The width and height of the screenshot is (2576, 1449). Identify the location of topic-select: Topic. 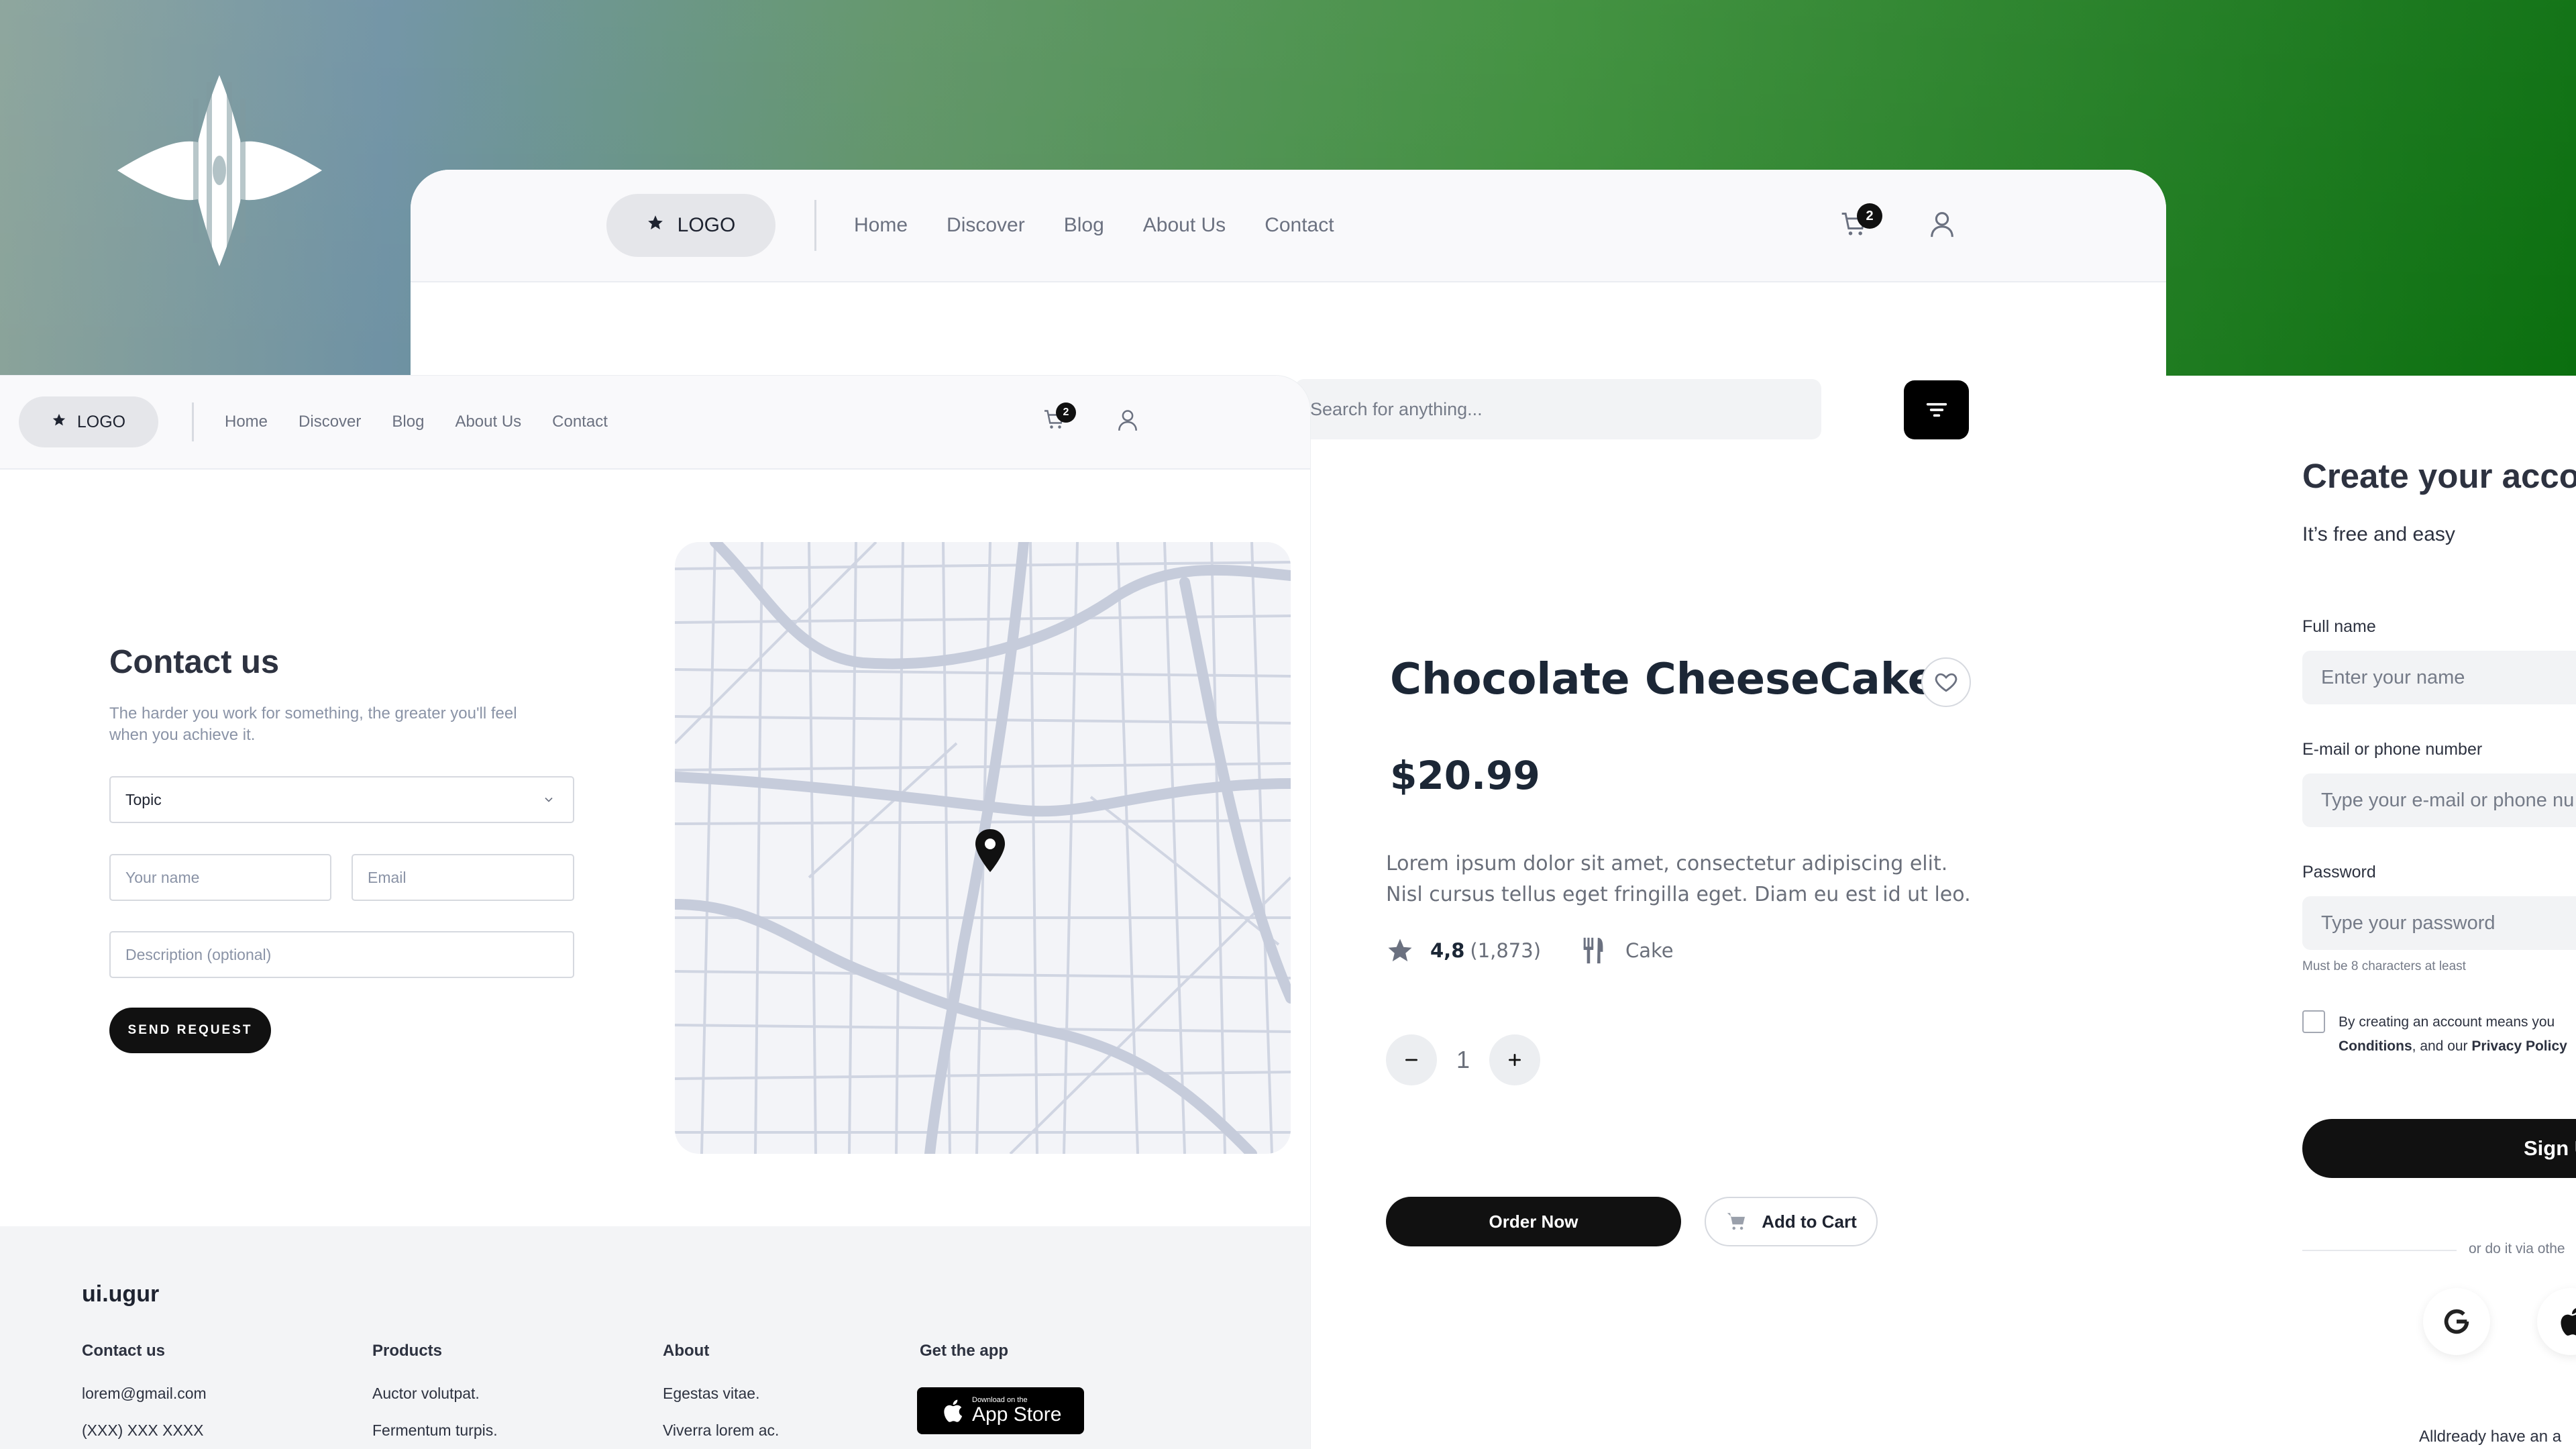
(341, 799).